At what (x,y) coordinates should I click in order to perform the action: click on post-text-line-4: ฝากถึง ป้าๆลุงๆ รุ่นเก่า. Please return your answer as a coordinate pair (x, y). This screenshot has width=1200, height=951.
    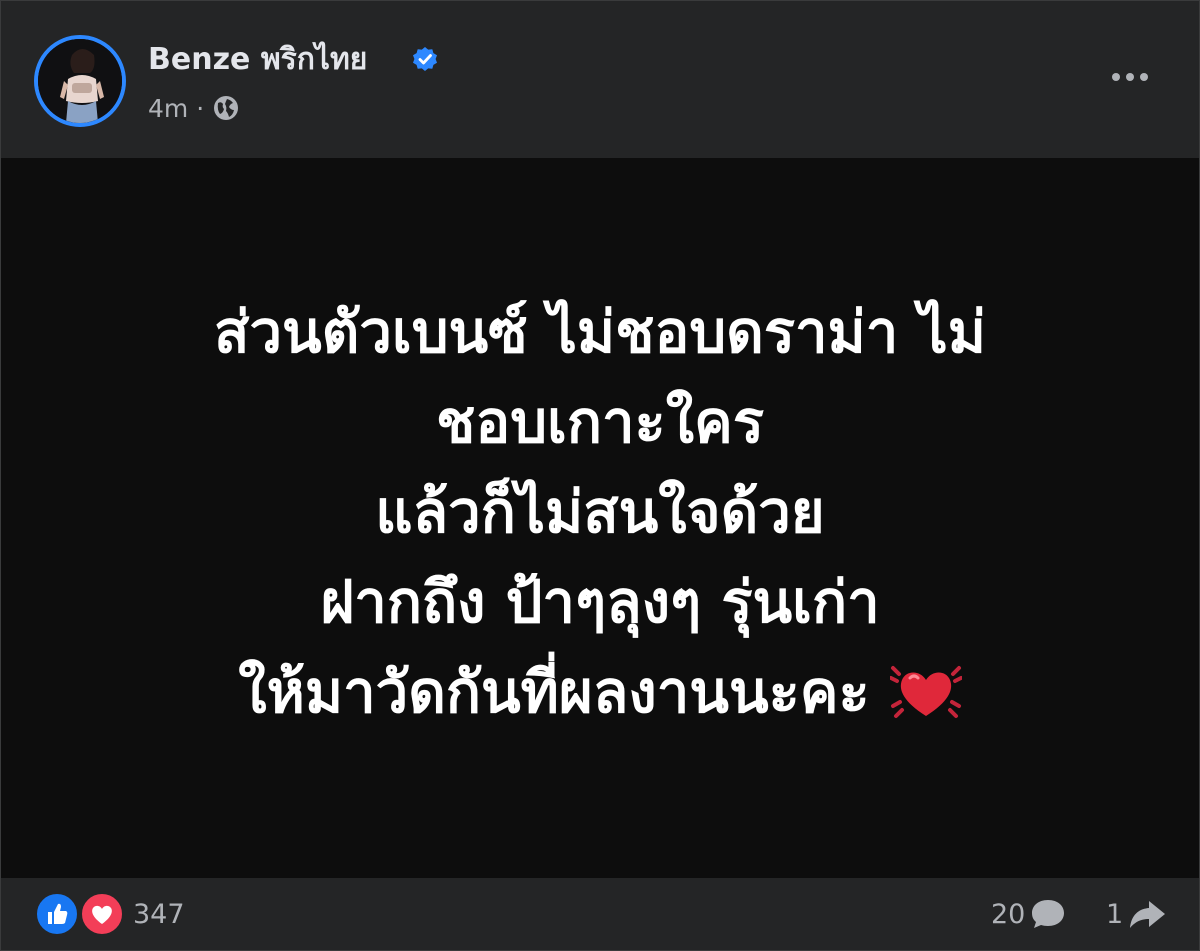
    Looking at the image, I should click on (600, 602).